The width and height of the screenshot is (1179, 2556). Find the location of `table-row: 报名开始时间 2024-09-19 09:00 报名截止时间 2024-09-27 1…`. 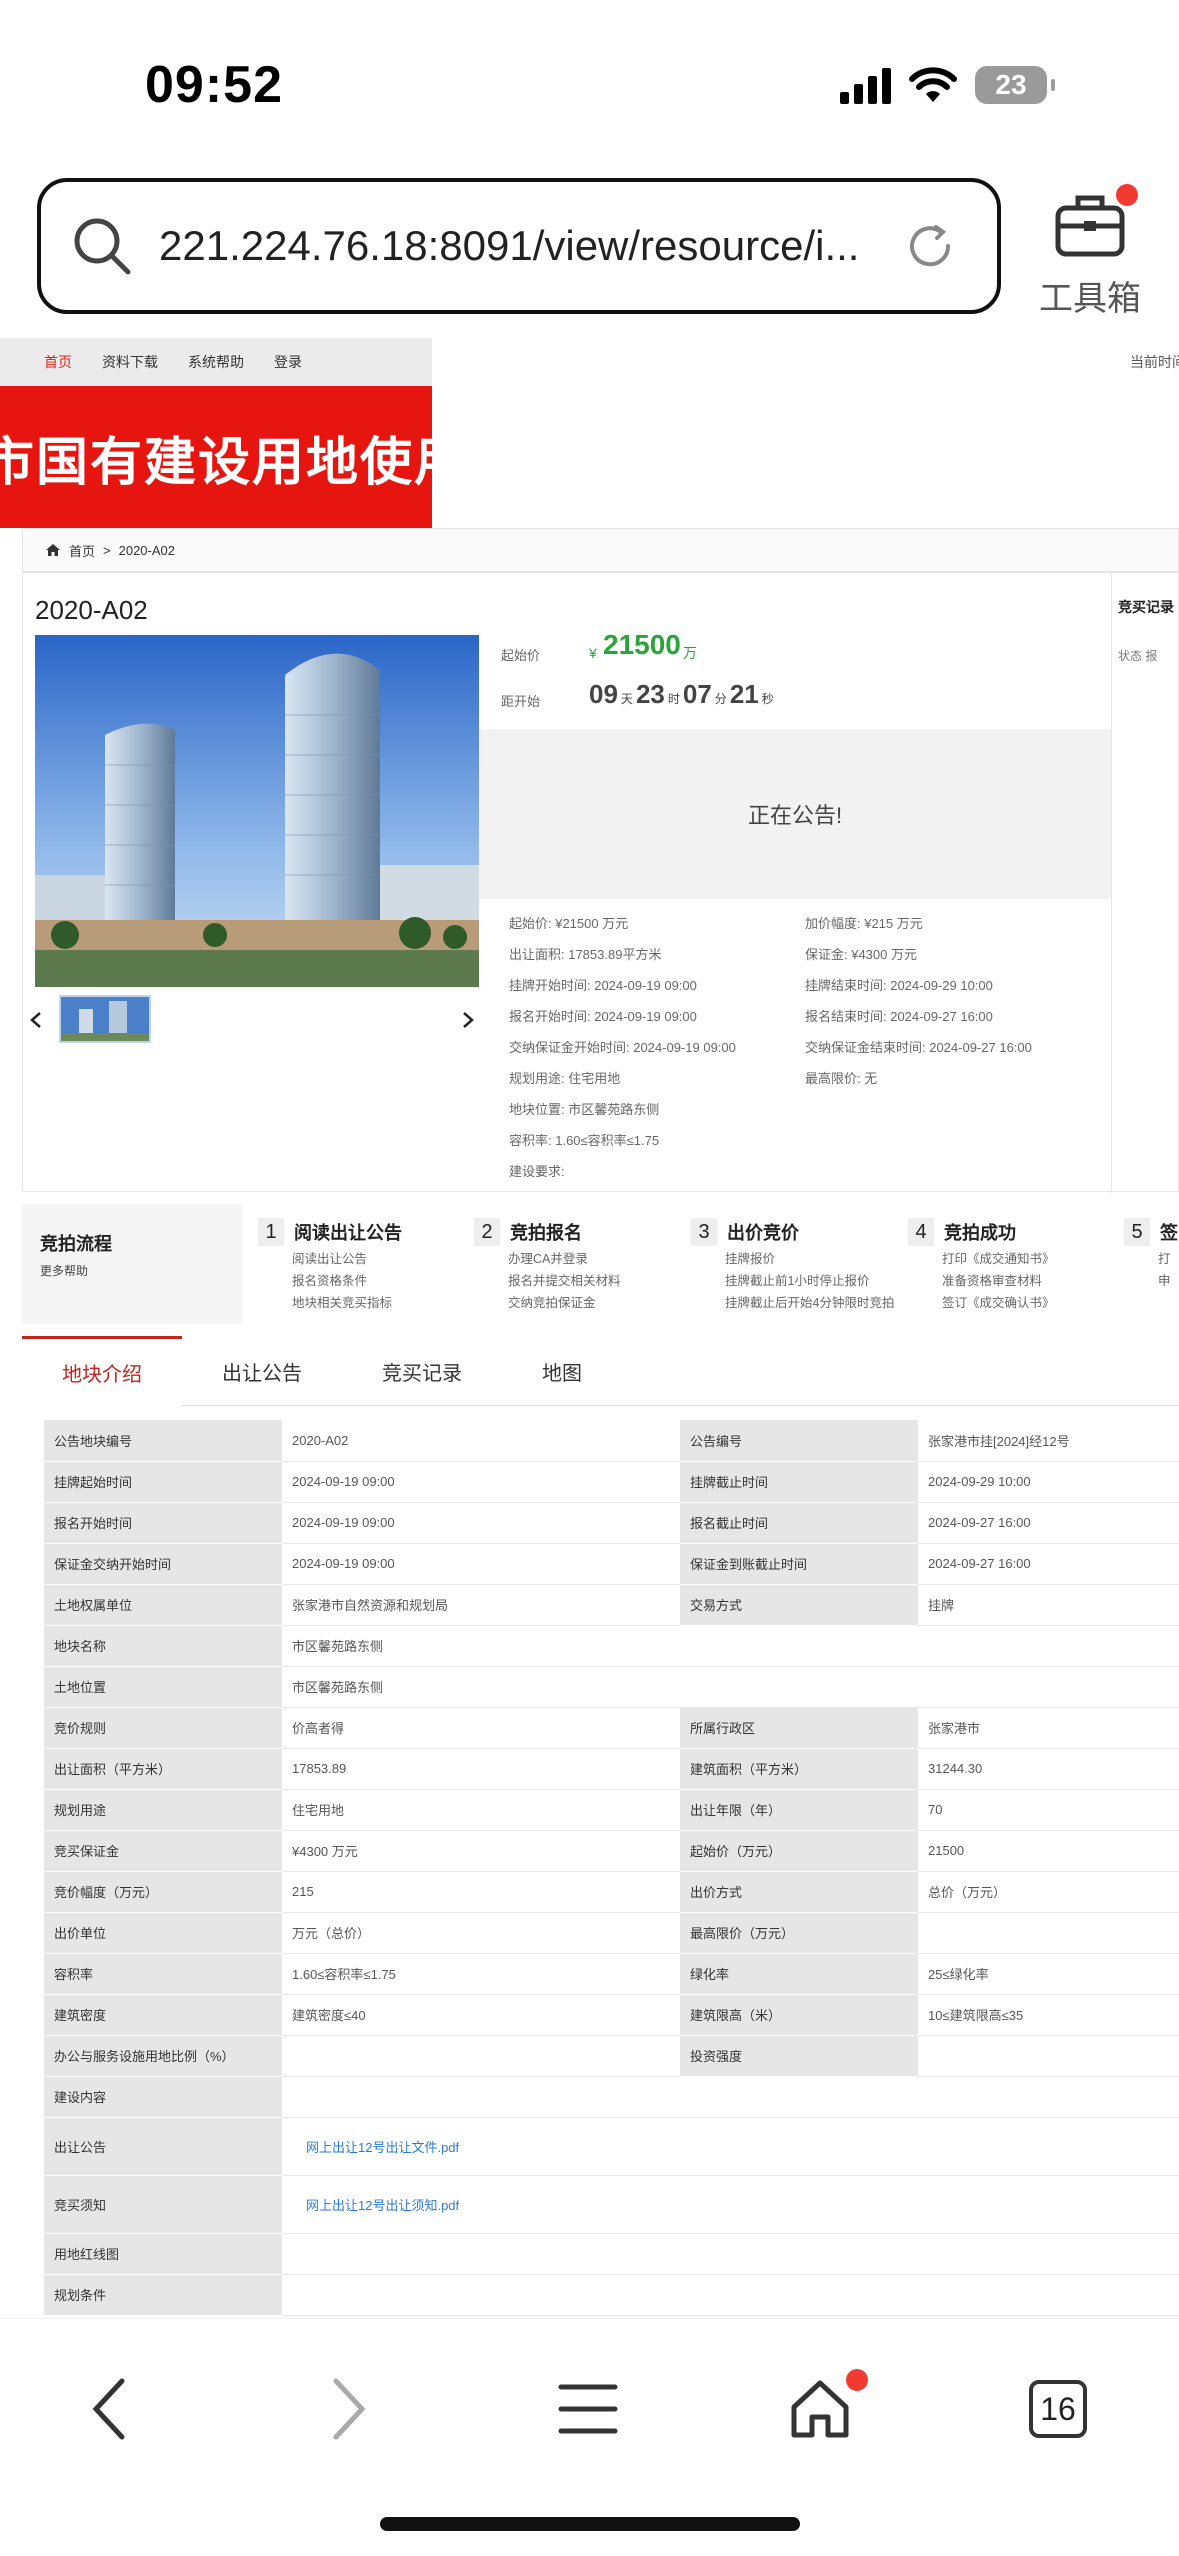

table-row: 报名开始时间 2024-09-19 09:00 报名截止时间 2024-09-27 1… is located at coordinates (611, 1523).